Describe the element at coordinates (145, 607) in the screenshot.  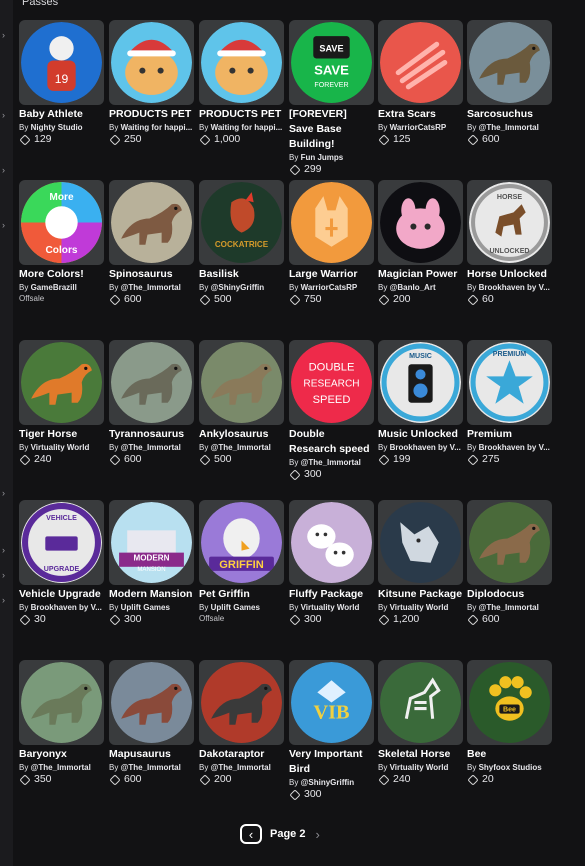
I see `creator-name: Uplift Games` at that location.